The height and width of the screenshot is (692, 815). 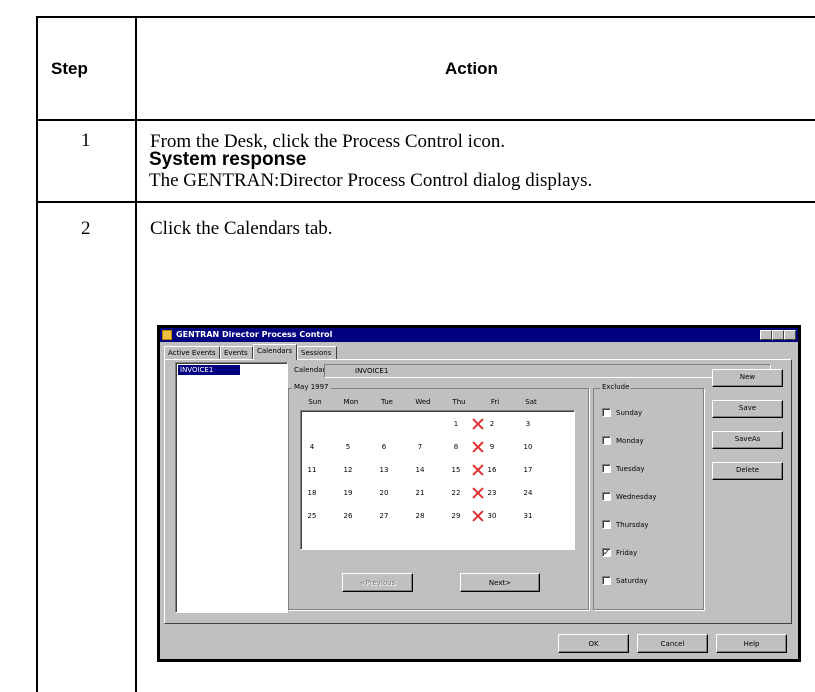 What do you see at coordinates (636, 497) in the screenshot?
I see `exclude-wednesday-label: Wednesday` at bounding box center [636, 497].